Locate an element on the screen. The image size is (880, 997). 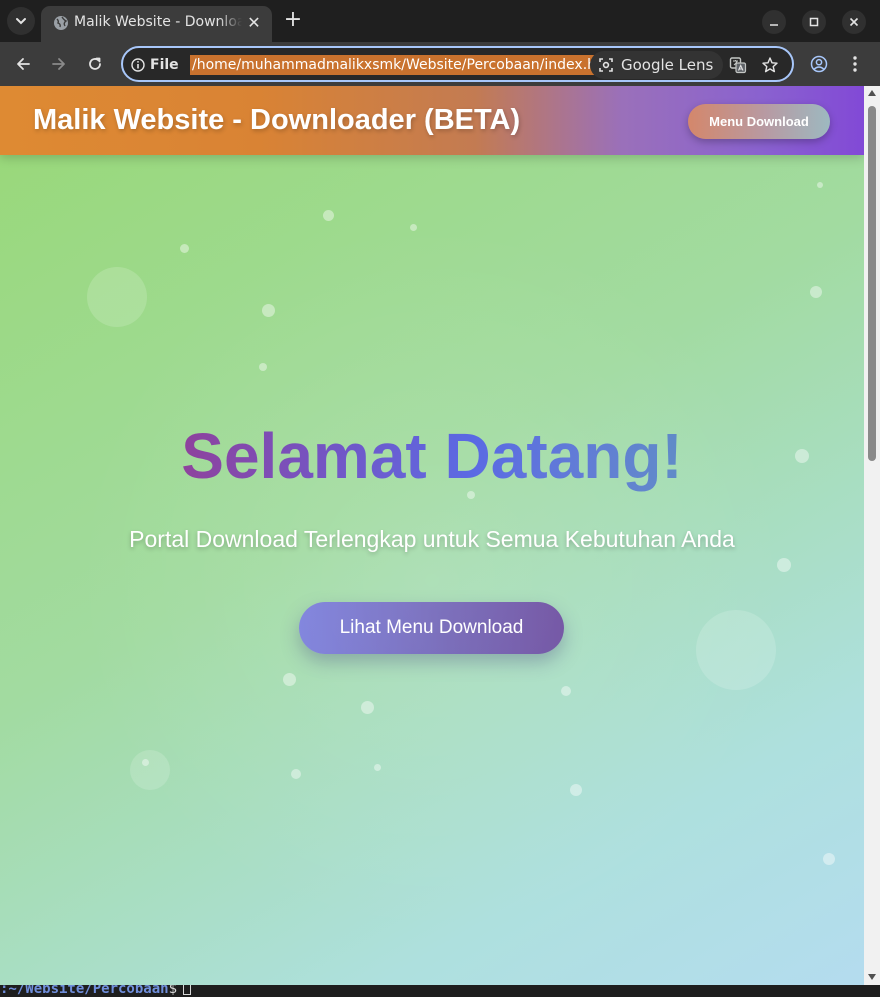
tab-title: Malik Website - Downloader (BETA) is located at coordinates (158, 22).